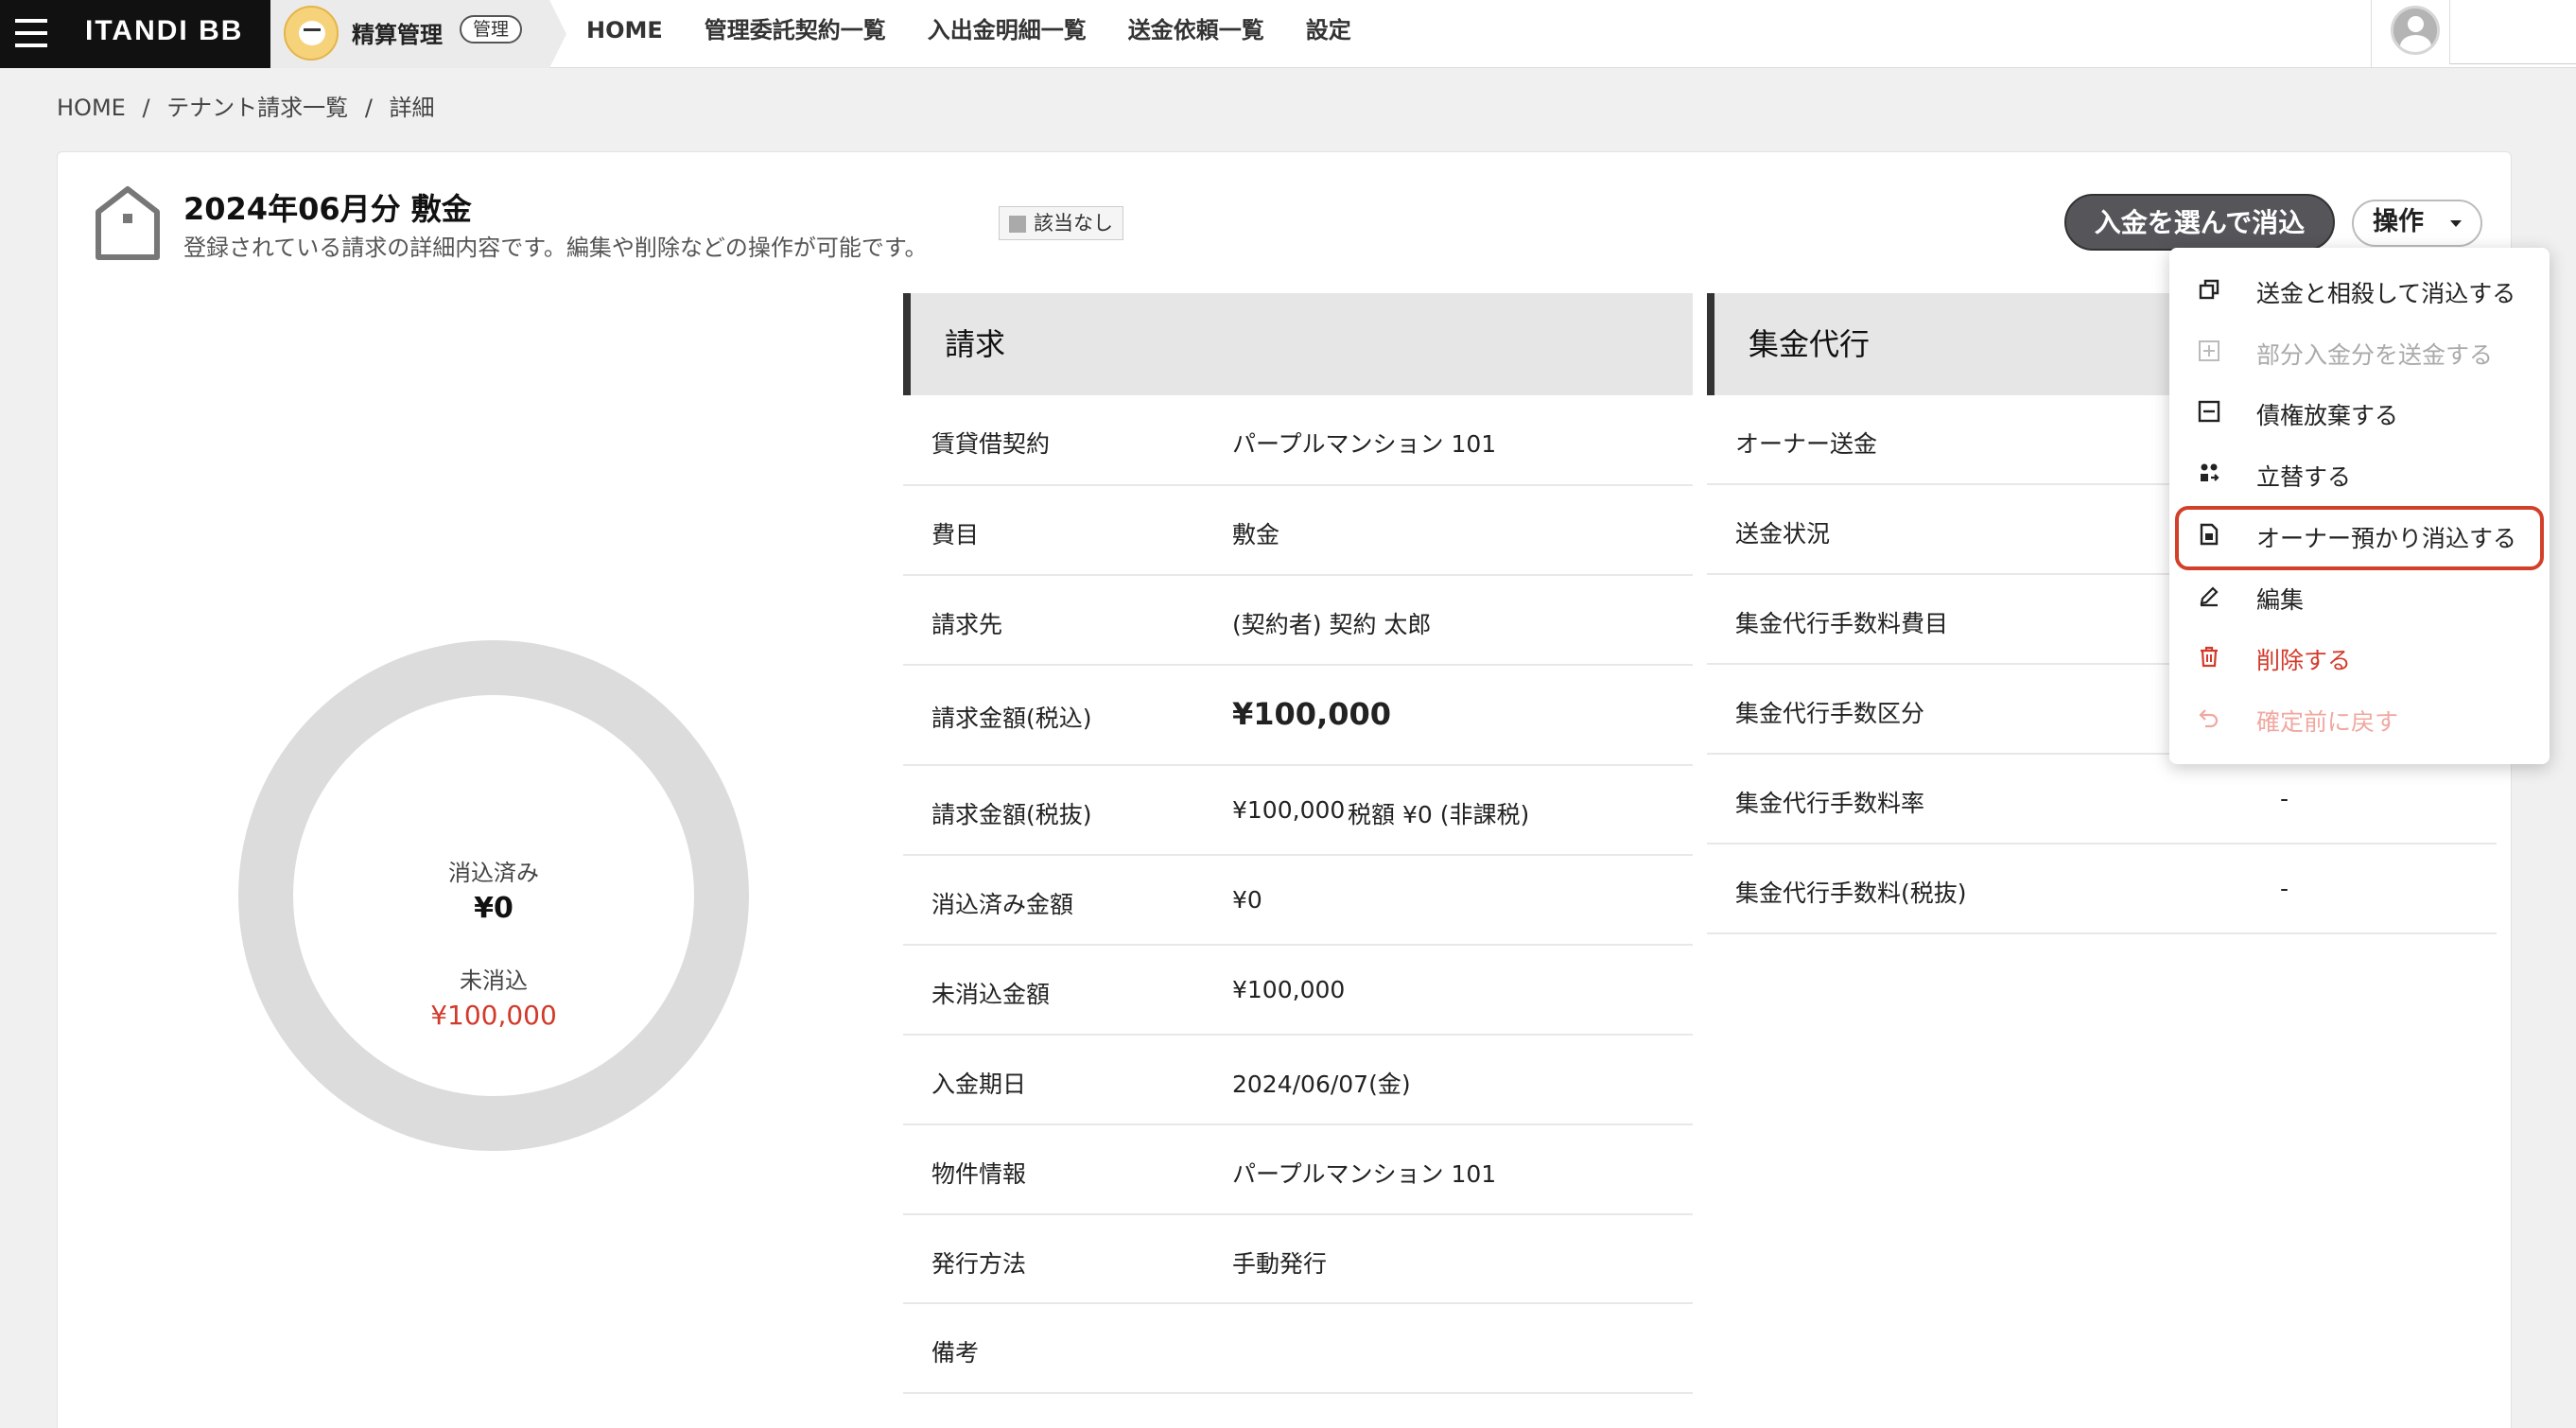 The width and height of the screenshot is (2576, 1428). Describe the element at coordinates (2280, 600) in the screenshot. I see `menu-item-label: 編集` at that location.